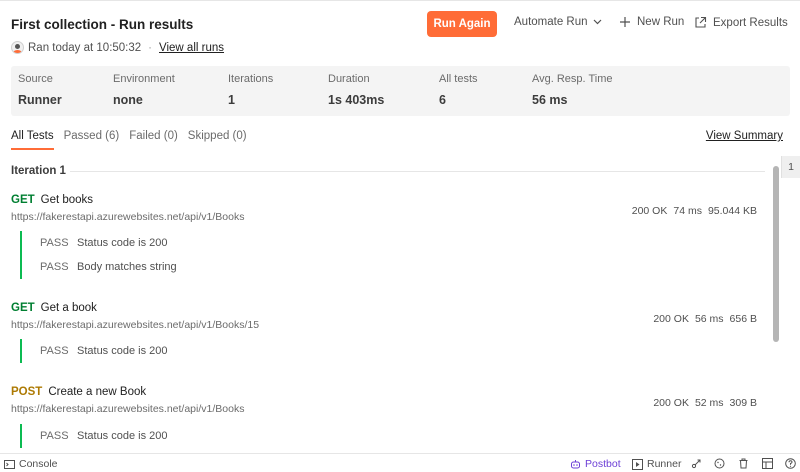  Describe the element at coordinates (17, 47) in the screenshot. I see `avatar-icon` at that location.